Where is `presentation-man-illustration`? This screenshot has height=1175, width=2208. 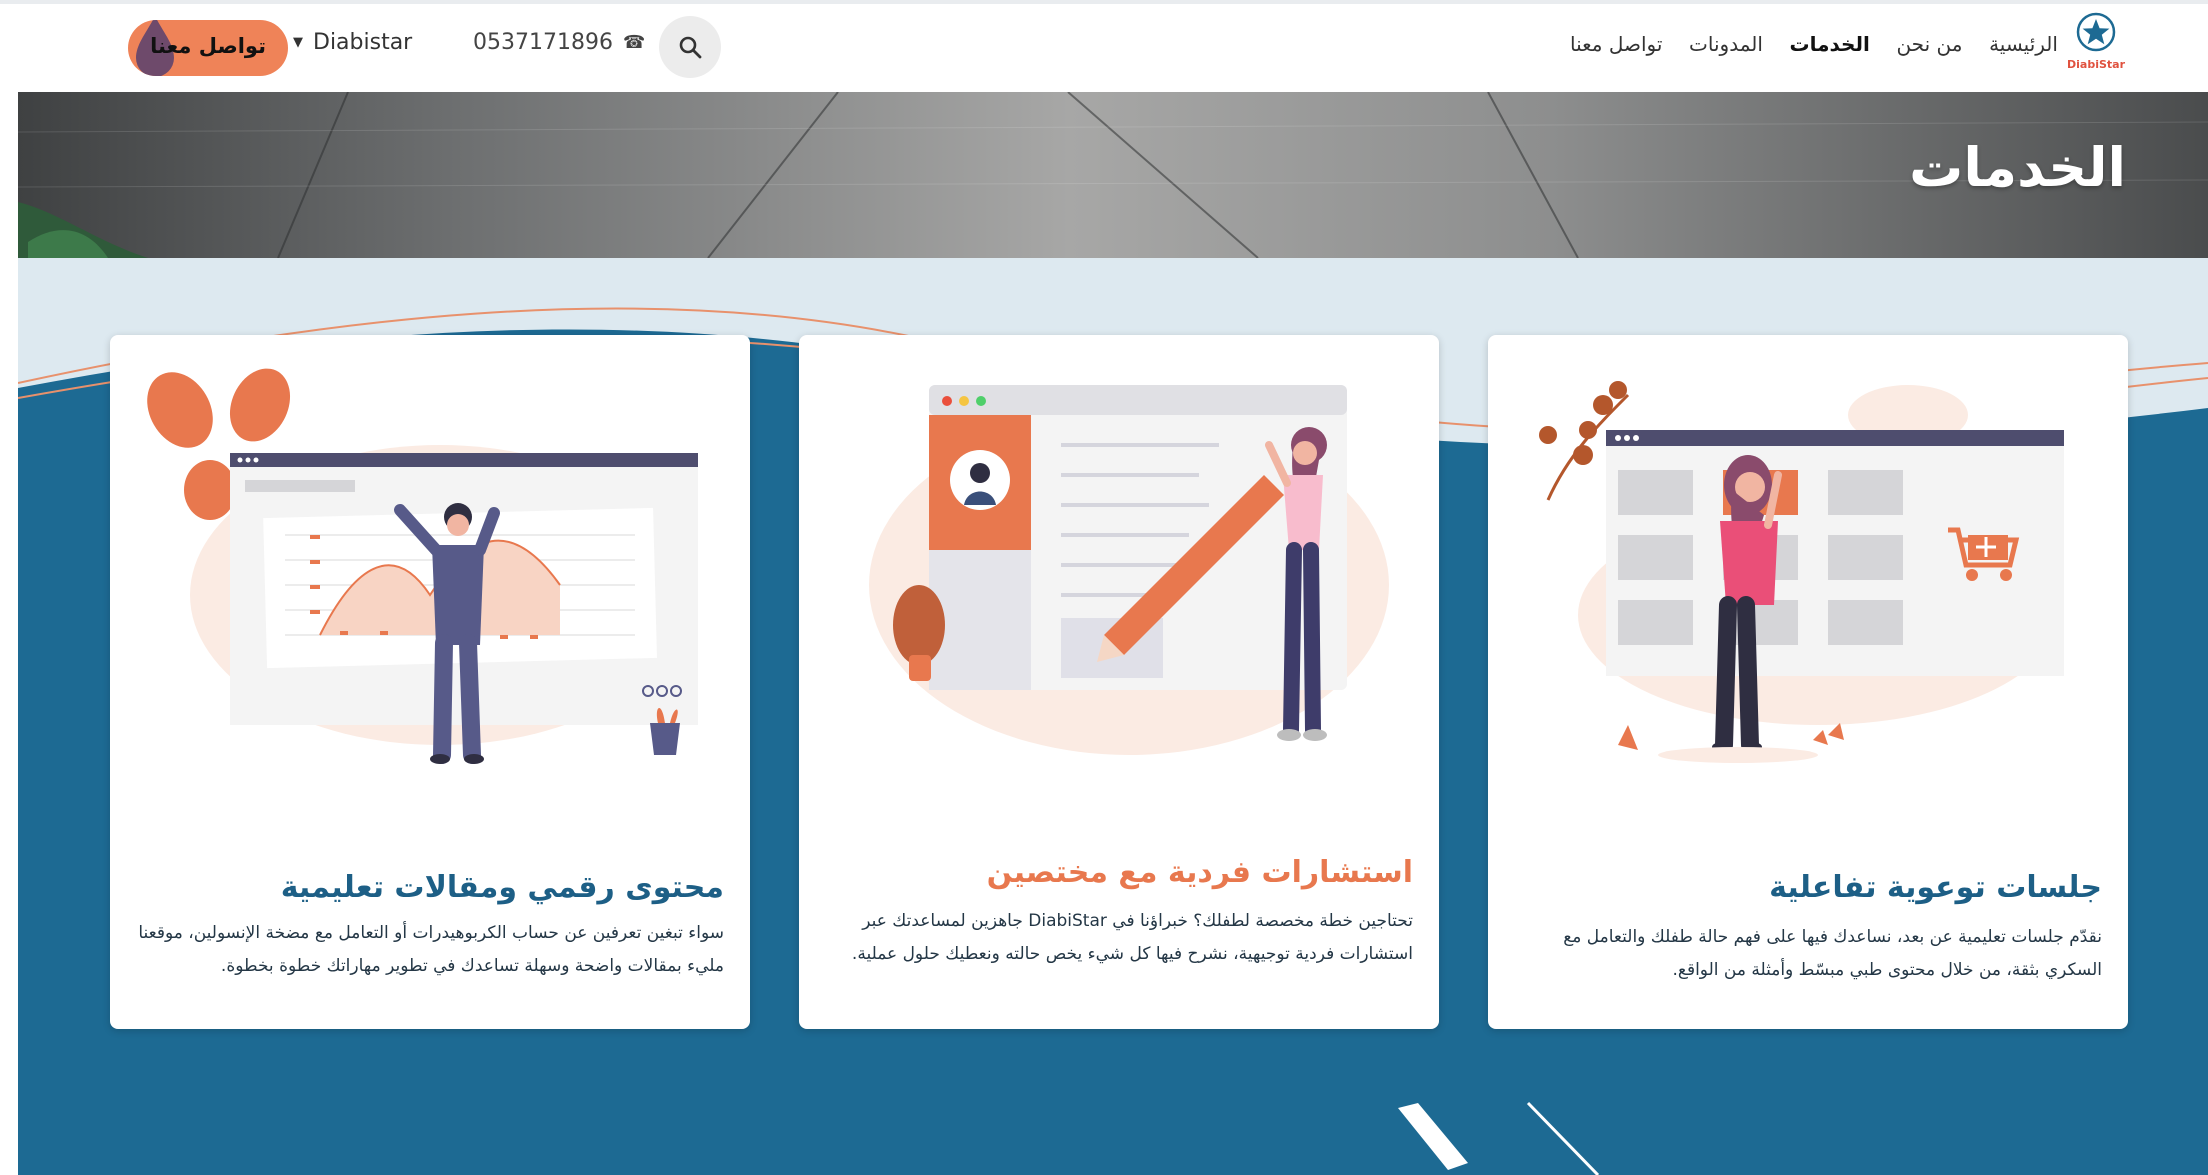 presentation-man-illustration is located at coordinates (422, 566).